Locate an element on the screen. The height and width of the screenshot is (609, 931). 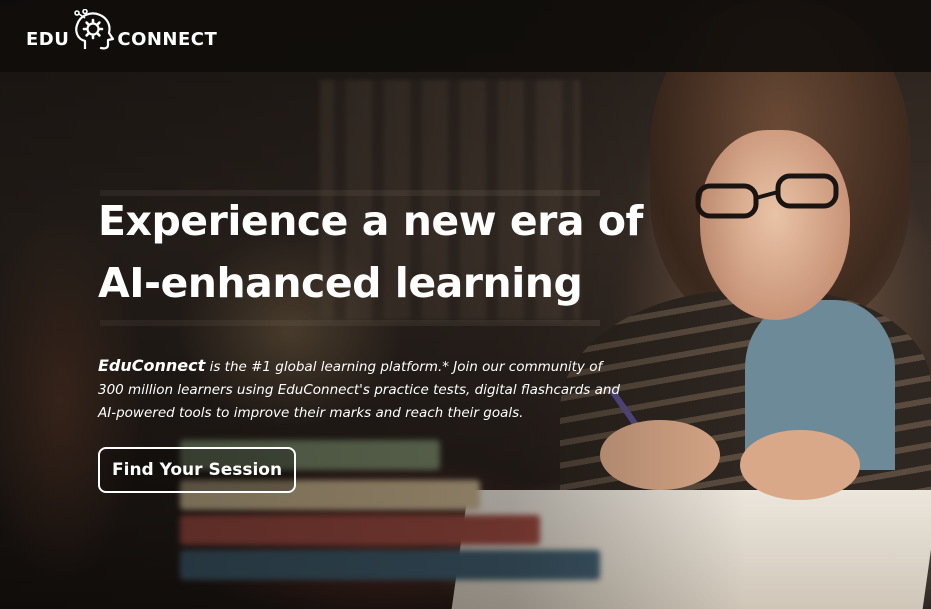
site-logo: EDU CONNECT is located at coordinates (122, 35).